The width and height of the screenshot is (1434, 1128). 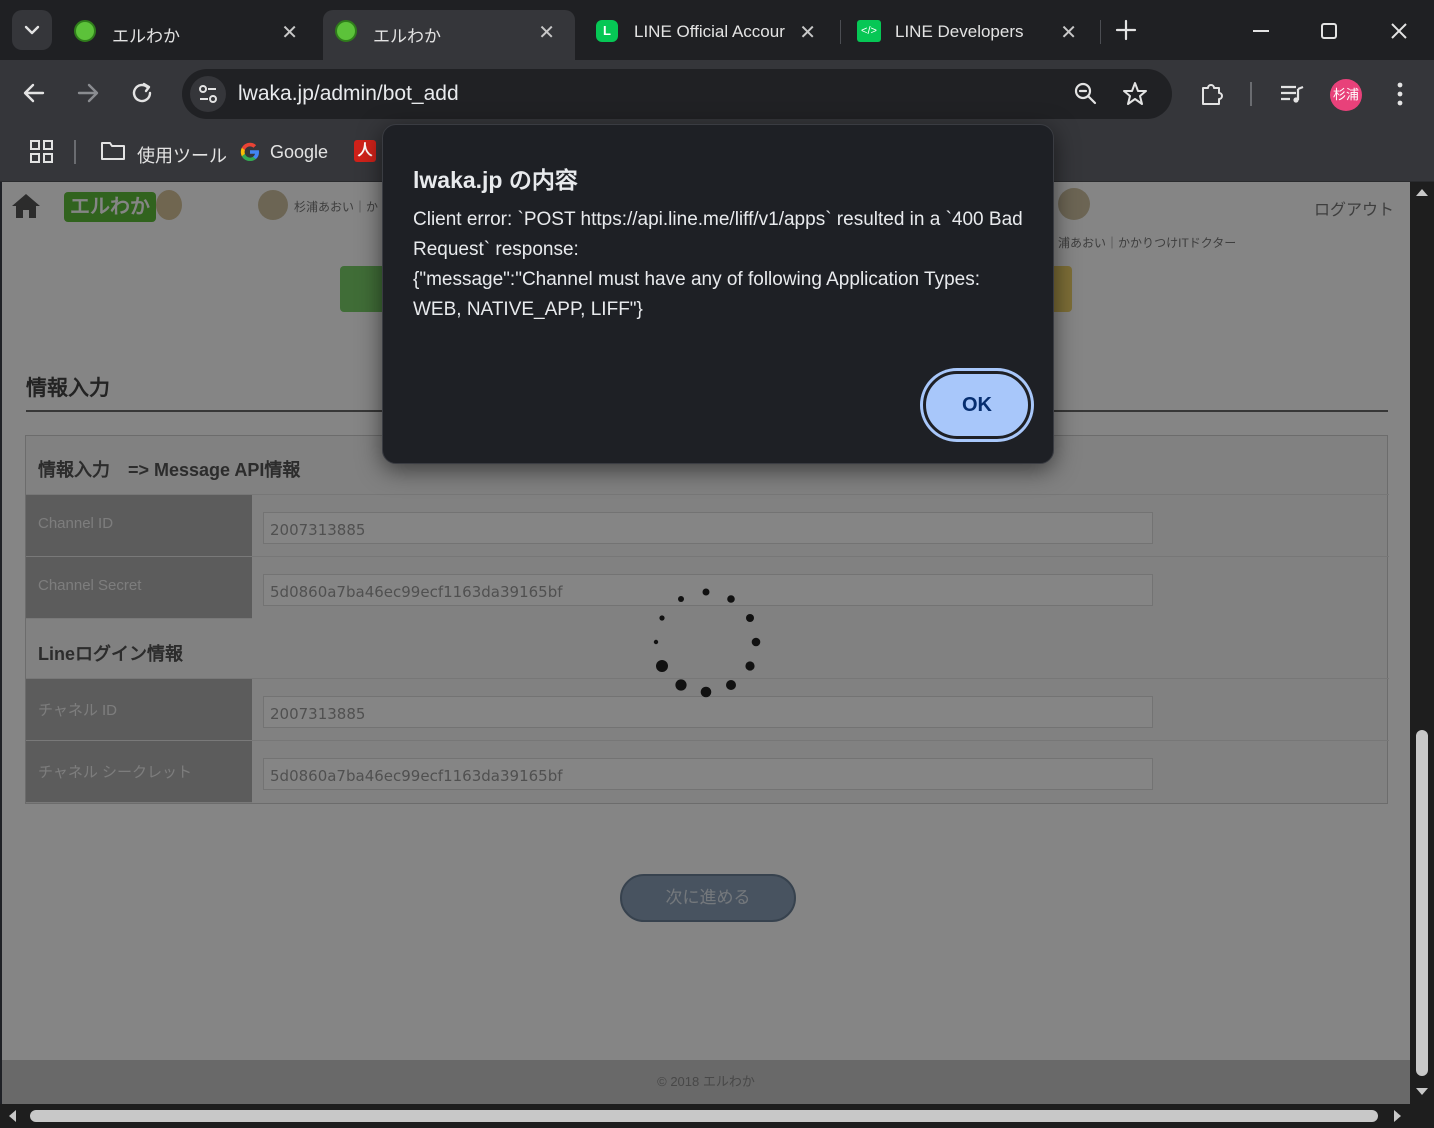 I want to click on media-button, so click(x=1292, y=93).